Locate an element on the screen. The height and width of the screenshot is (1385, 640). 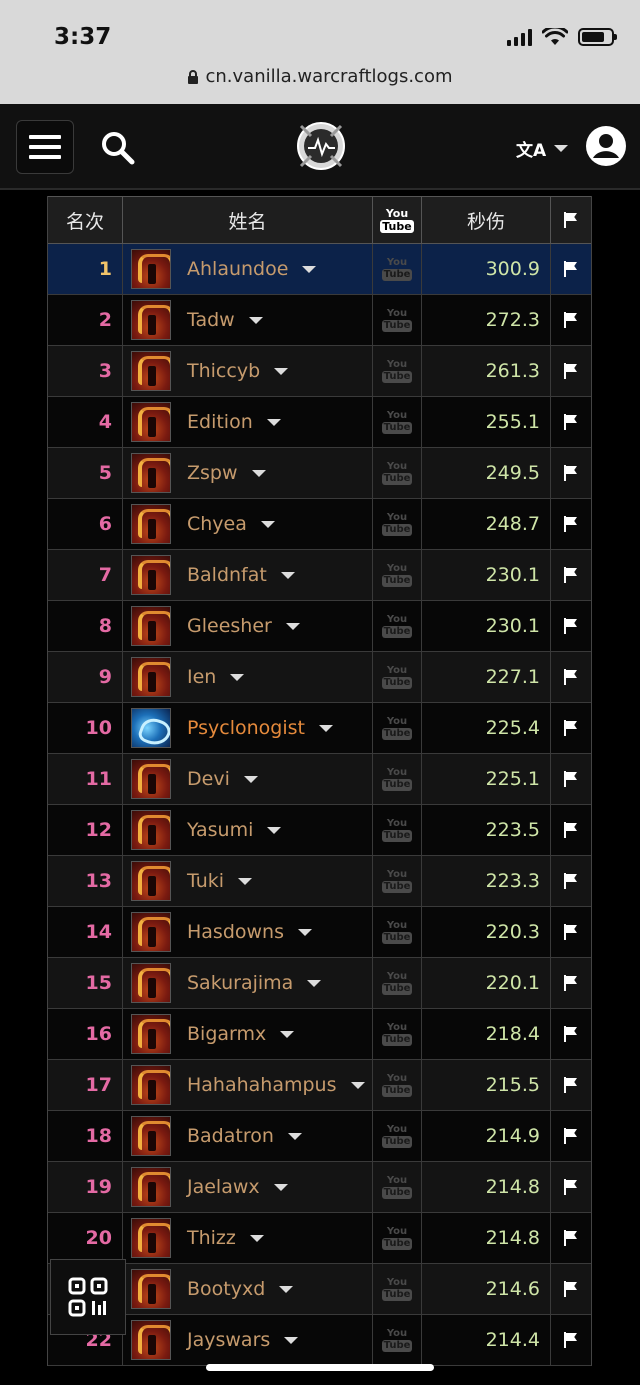
table-row: 19 Jaelawx You Tube 214.8 is located at coordinates (319, 1187).